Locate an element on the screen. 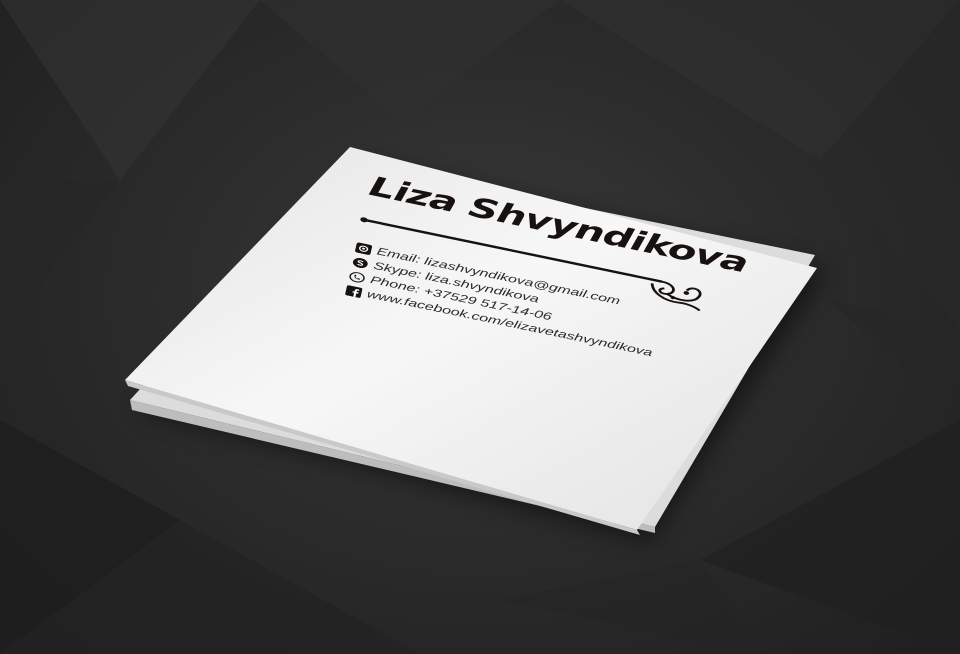 This screenshot has height=654, width=960. skype-icon is located at coordinates (360, 262).